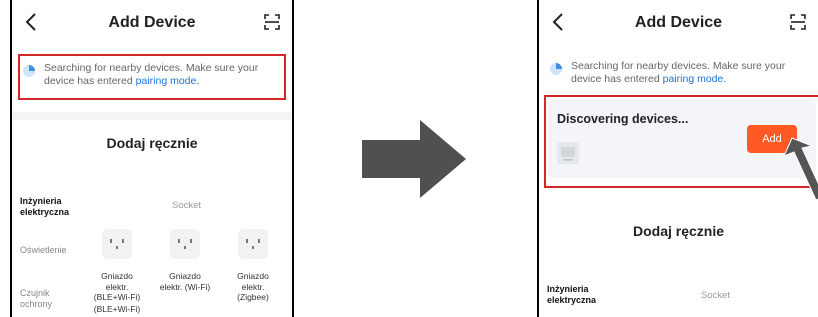  I want to click on category-security-sensor: Czujnik ochrony, so click(42, 299).